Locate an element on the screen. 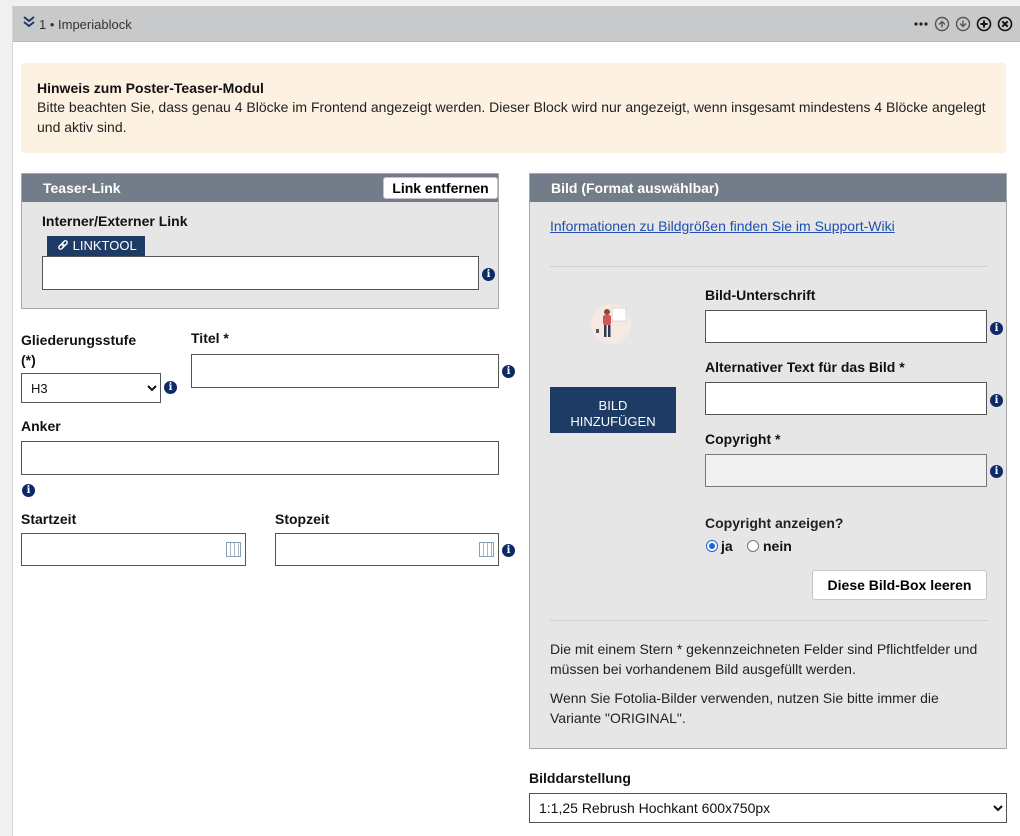 This screenshot has width=1020, height=836. alt-text-info-icon: i is located at coordinates (996, 400).